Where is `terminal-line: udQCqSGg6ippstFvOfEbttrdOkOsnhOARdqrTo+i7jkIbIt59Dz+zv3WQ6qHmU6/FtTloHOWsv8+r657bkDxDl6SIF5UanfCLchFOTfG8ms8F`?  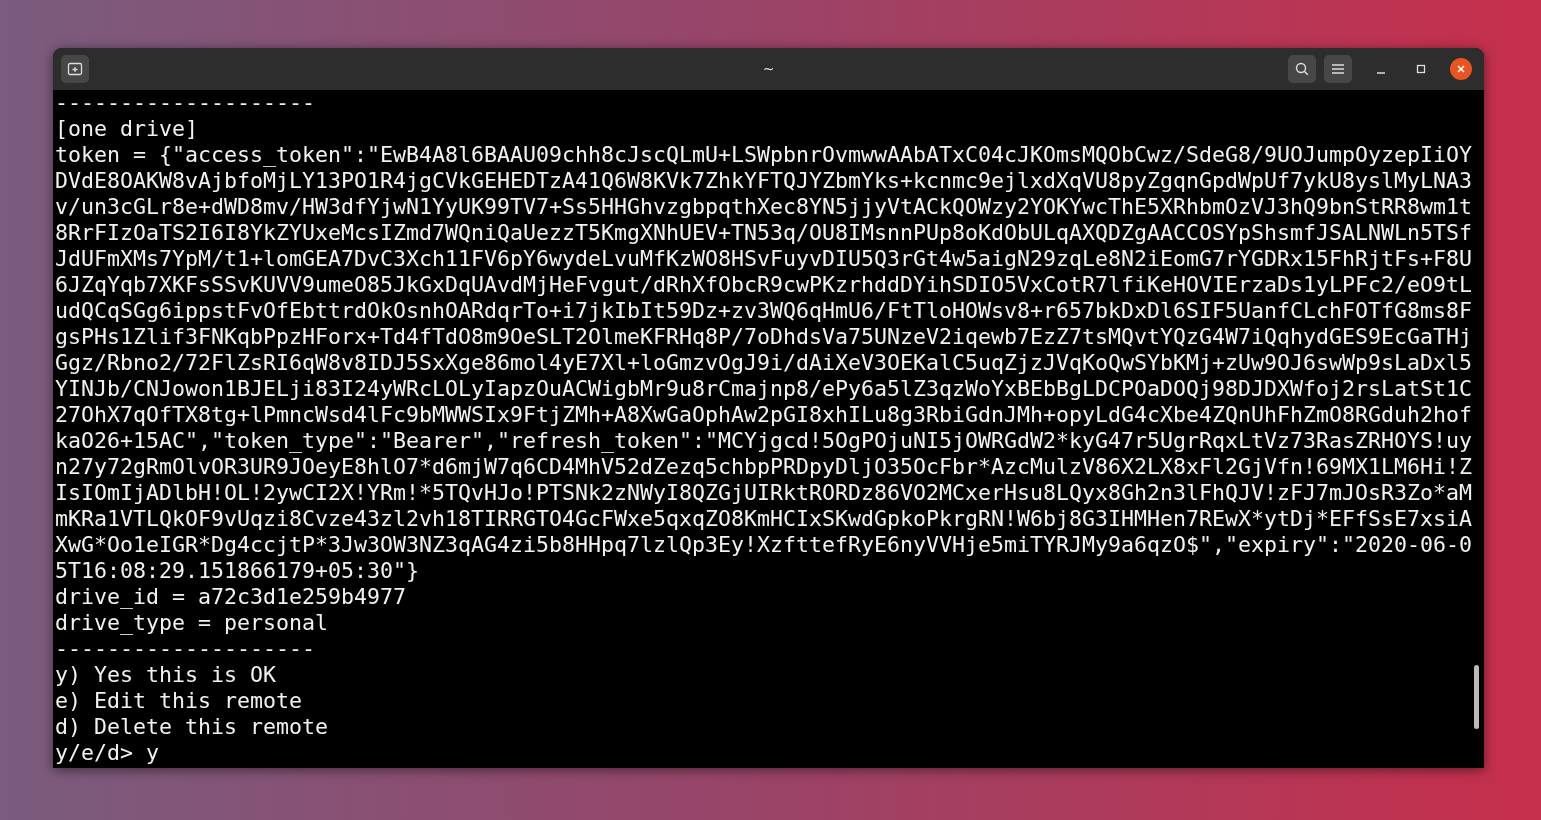
terminal-line: udQCqSGg6ippstFvOfEbttrdOkOsnhOARdqrTo+i7jkIbIt59Dz+zv3WQ6qHmU6/FtTloHOWsv8+r657bkDxDl6SIF5UanfCLchFOTfG8ms8F is located at coordinates (764, 311).